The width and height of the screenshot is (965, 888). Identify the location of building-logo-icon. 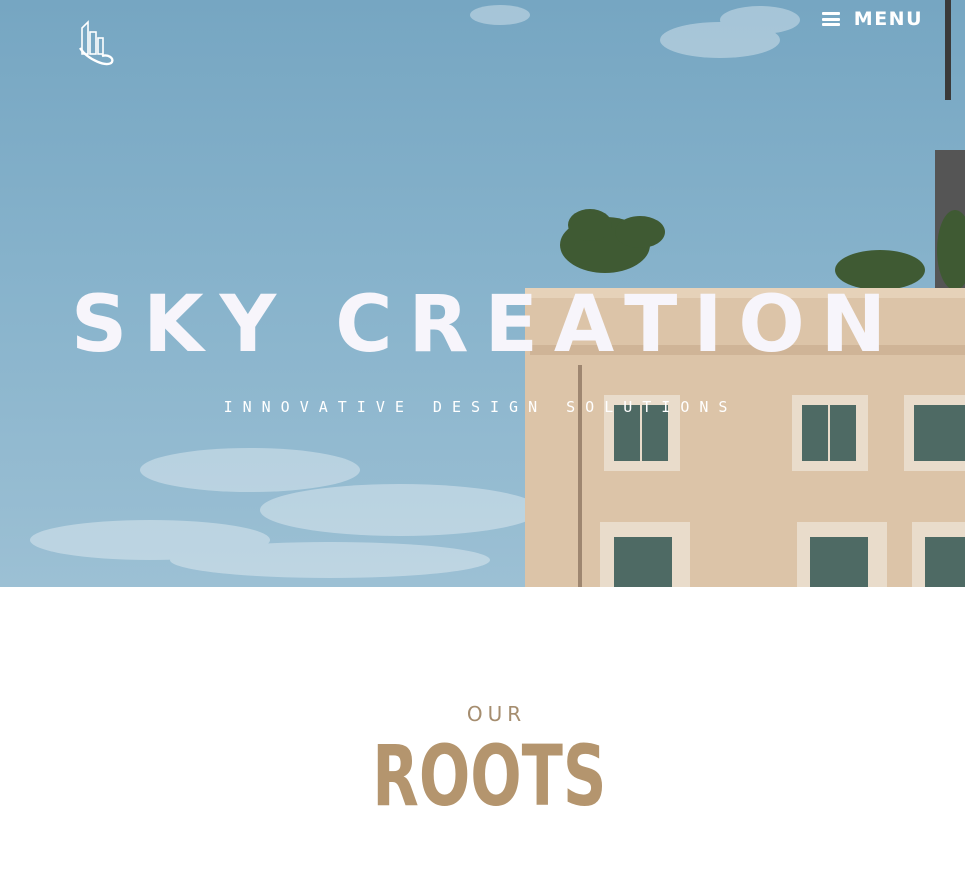
(97, 44).